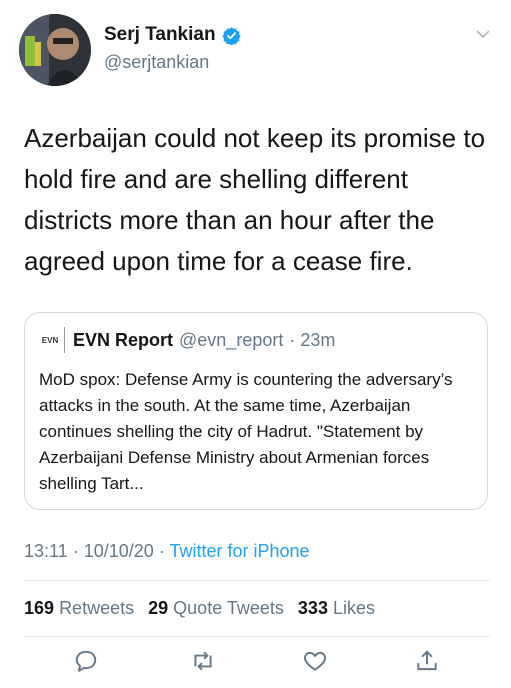 The image size is (511, 688). Describe the element at coordinates (123, 339) in the screenshot. I see `quoted-author-name: EVN Report` at that location.